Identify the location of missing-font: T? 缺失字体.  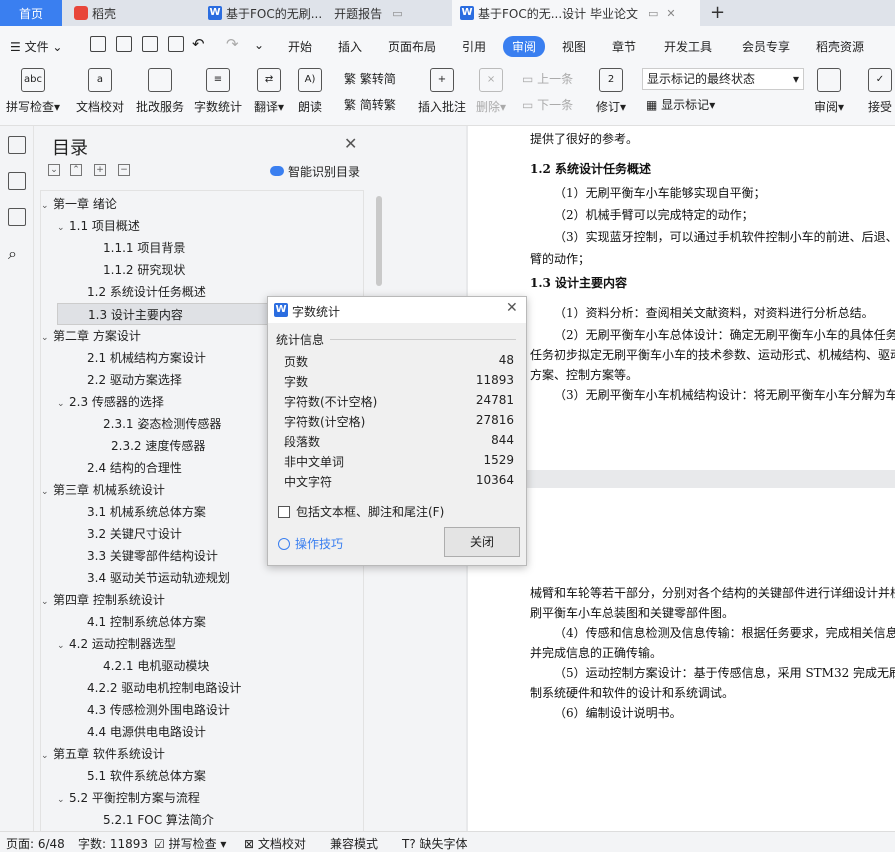
(435, 843).